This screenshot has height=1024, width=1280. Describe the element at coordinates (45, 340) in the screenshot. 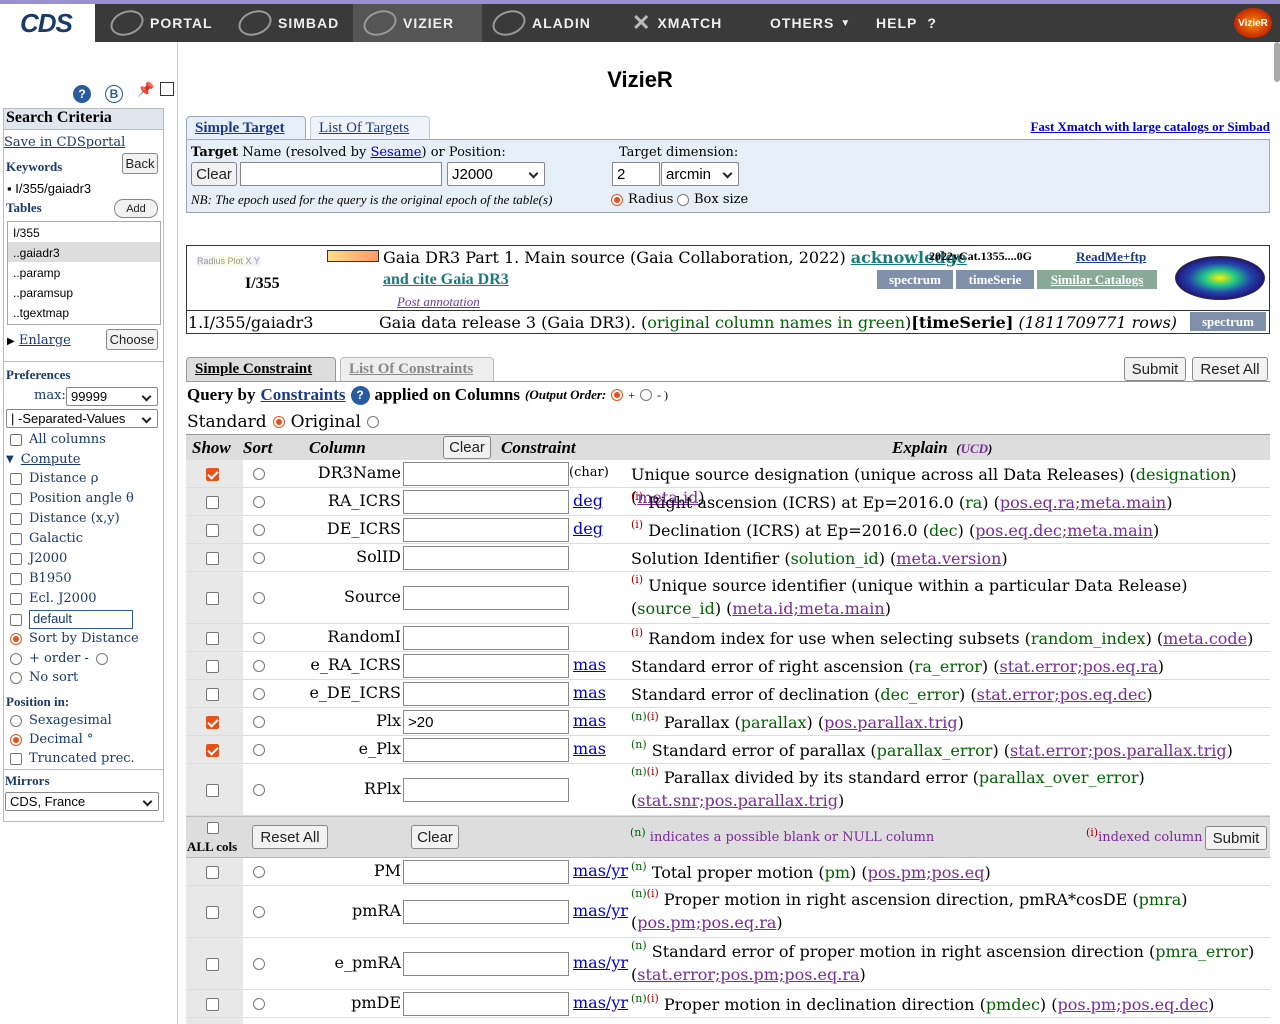

I see `enlarge-link: Enlarge` at that location.